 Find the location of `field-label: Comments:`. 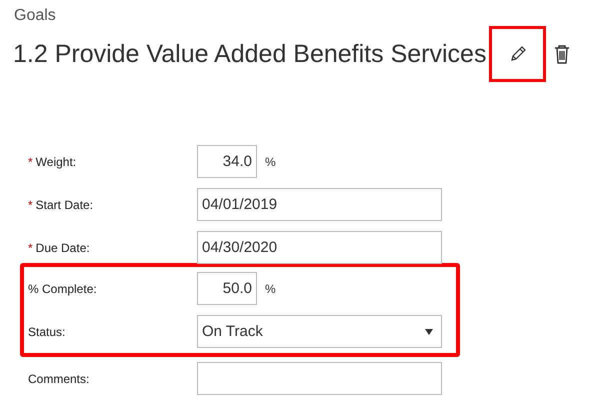

field-label: Comments: is located at coordinates (59, 379).